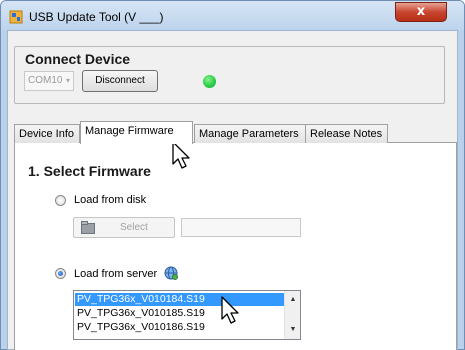 The width and height of the screenshot is (465, 350). I want to click on com-port-value: COM10, so click(45, 80).